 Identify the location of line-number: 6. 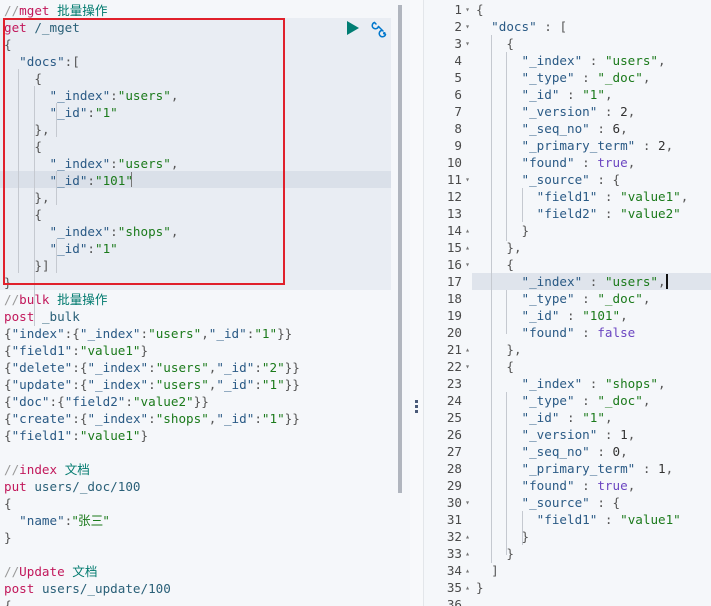
(458, 94).